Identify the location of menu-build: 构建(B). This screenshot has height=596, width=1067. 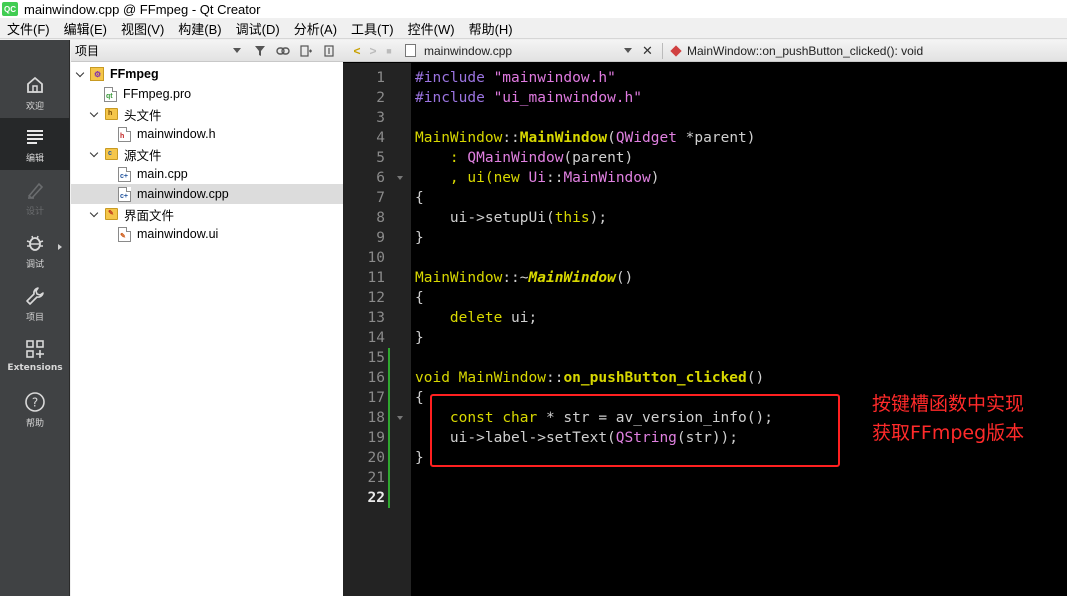
(199, 28).